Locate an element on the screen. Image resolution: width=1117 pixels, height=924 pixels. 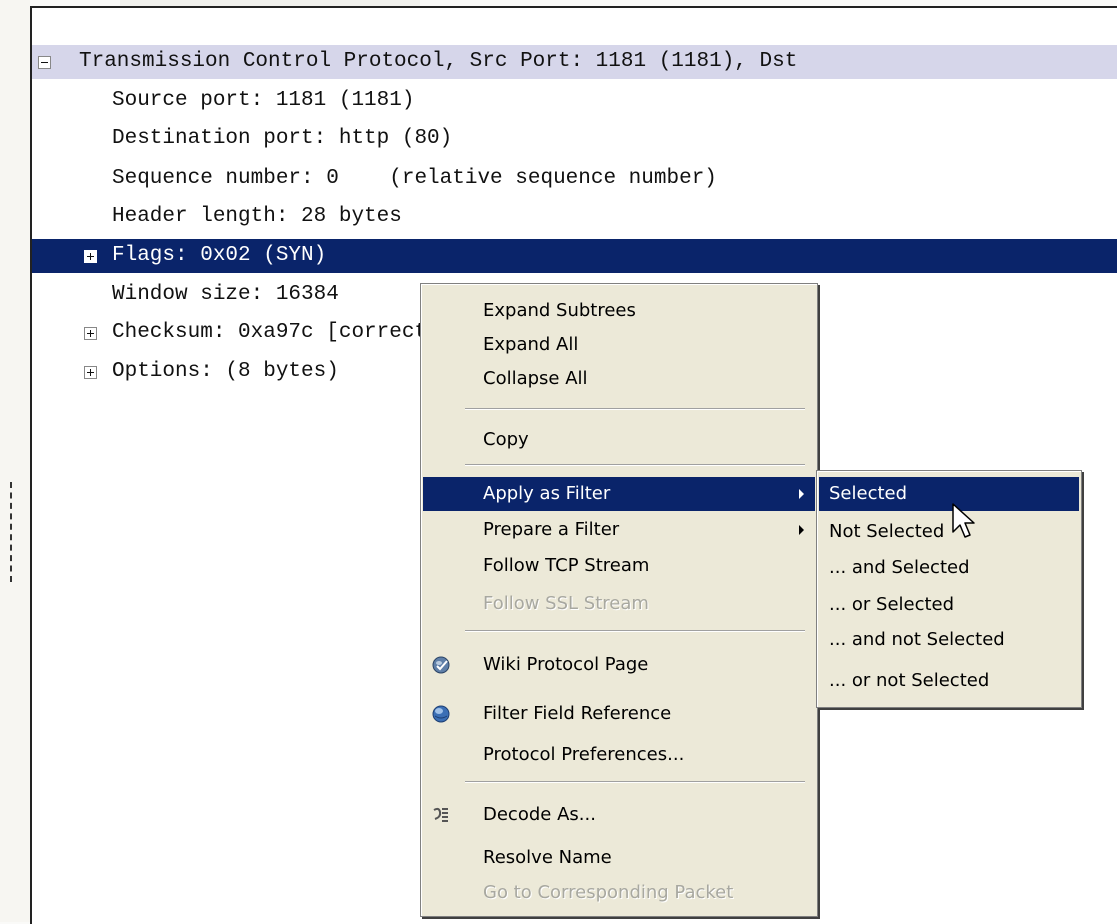
tree-row-label: Header length: 28 bytes is located at coordinates (257, 216).